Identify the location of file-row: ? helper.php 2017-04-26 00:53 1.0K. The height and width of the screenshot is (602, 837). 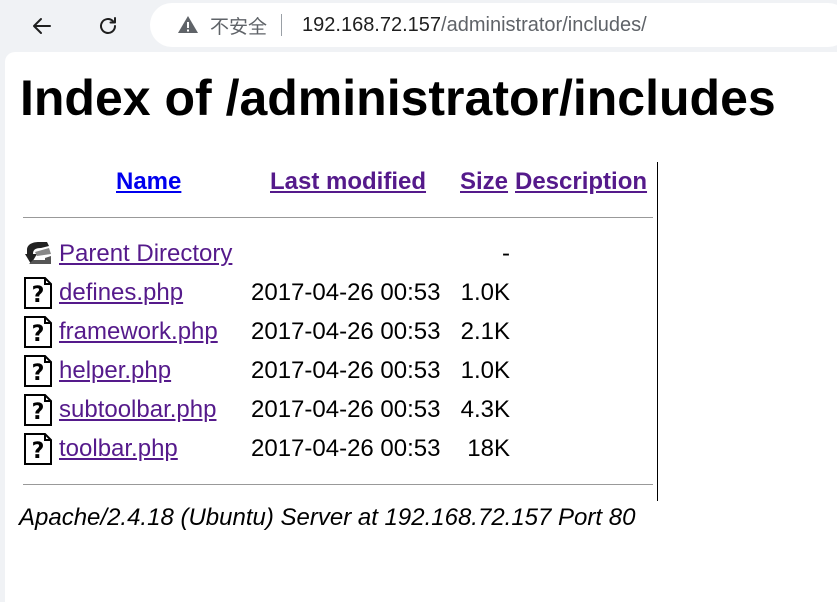
(338, 372).